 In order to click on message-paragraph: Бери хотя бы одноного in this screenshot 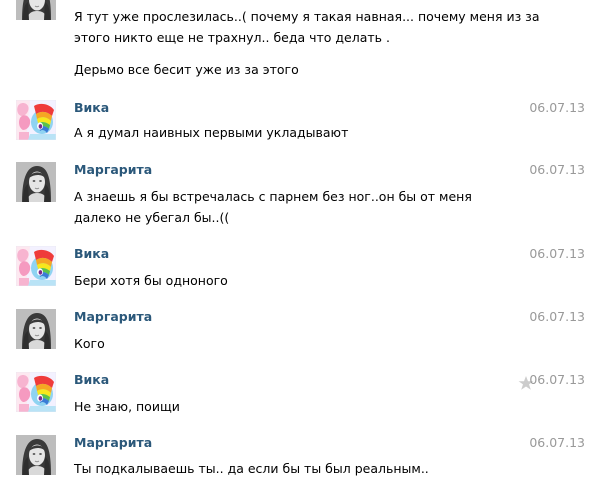, I will do `click(151, 280)`.